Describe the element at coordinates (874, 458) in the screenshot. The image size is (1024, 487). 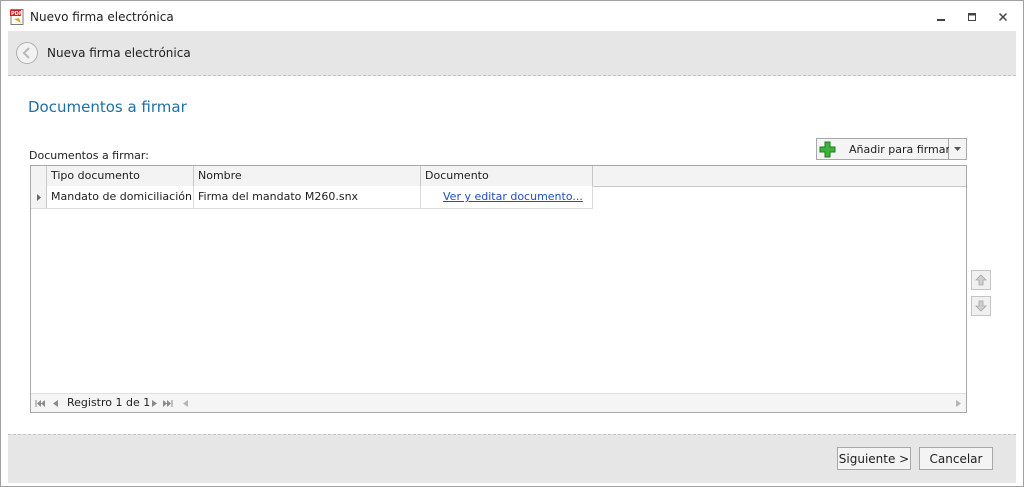
I see `next-button: Siguiente >` at that location.